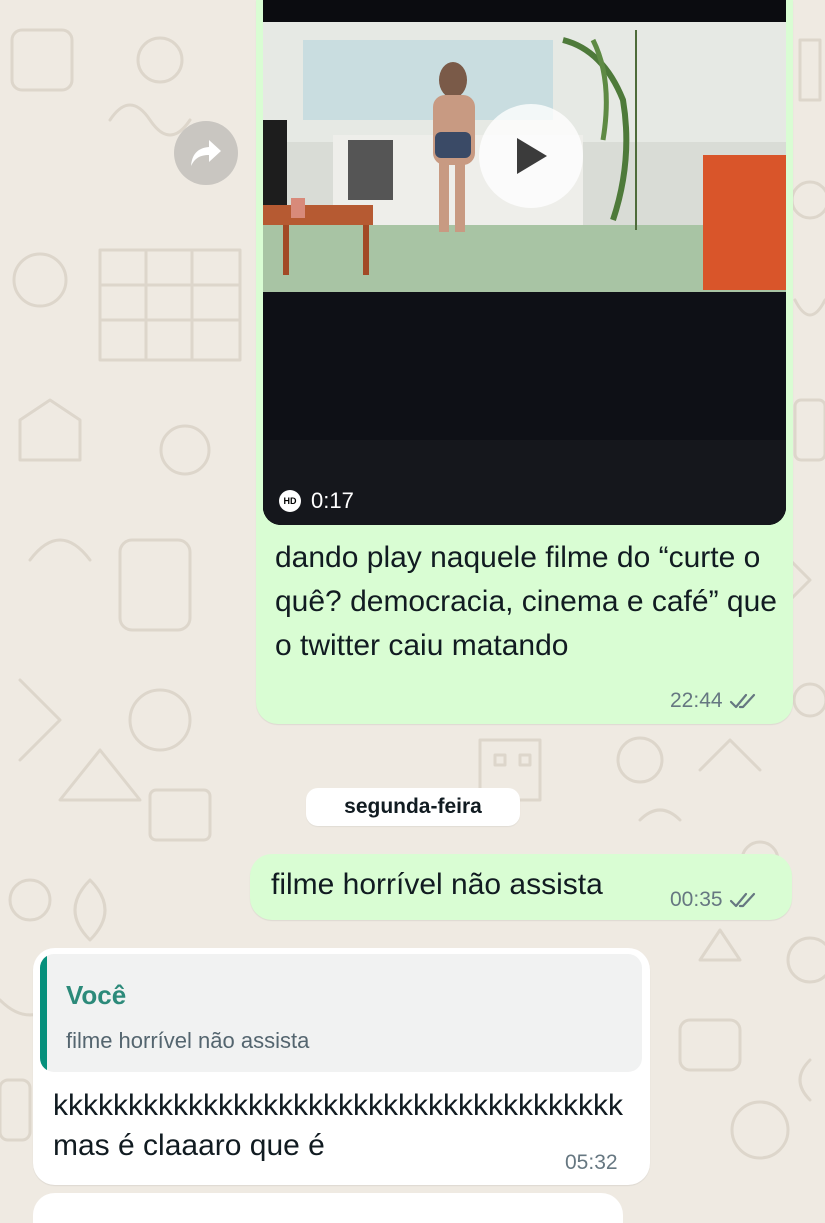 This screenshot has width=825, height=1223. I want to click on message-meta: 00:35, so click(713, 900).